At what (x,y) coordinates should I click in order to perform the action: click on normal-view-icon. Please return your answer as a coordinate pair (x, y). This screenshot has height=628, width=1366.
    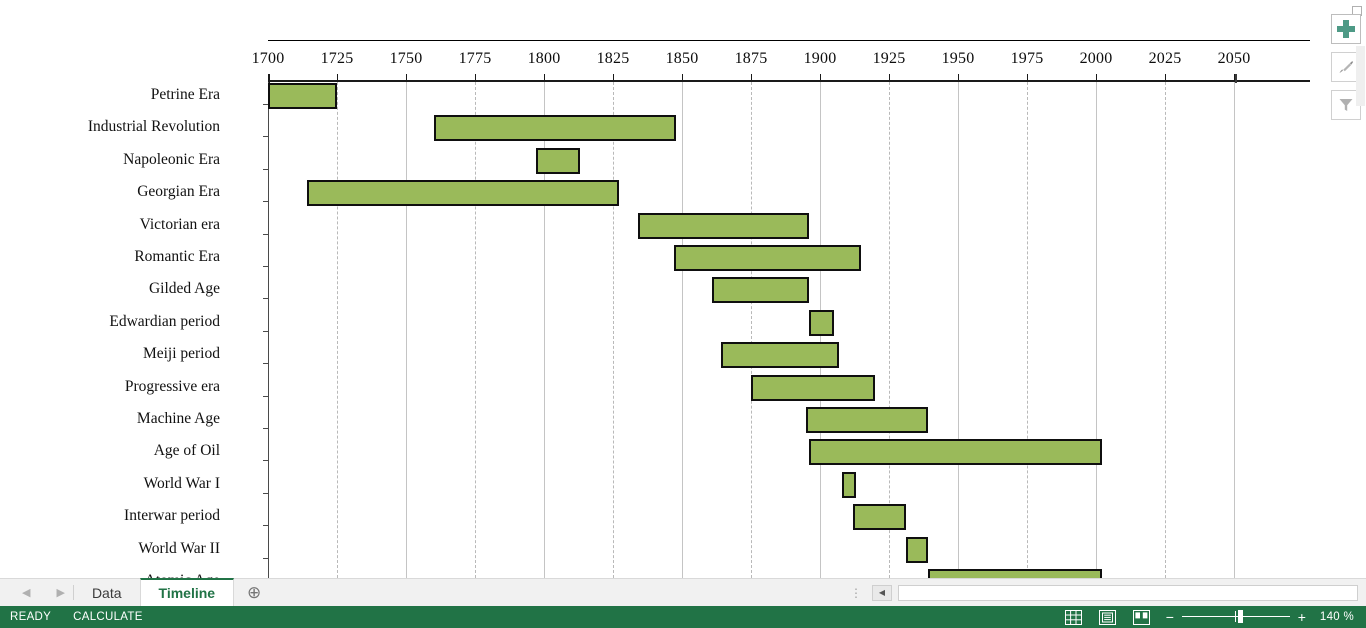
    Looking at the image, I should click on (1073, 617).